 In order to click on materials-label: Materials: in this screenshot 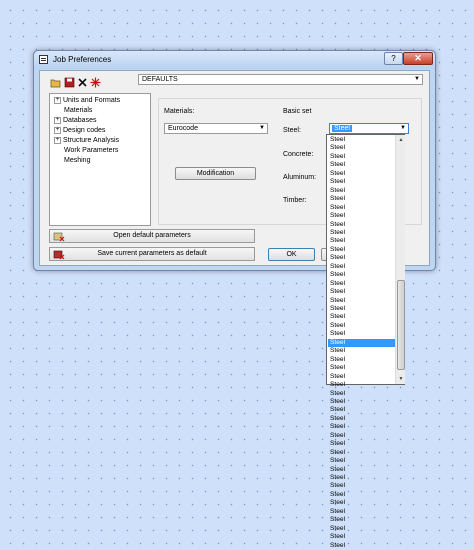, I will do `click(179, 111)`.